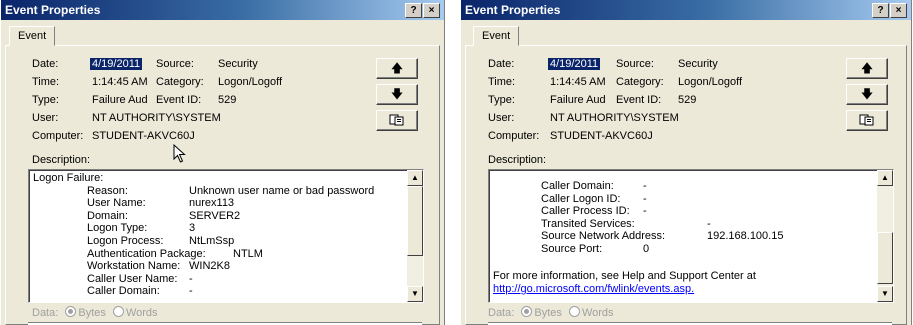 The image size is (913, 325). What do you see at coordinates (588, 223) in the screenshot?
I see `description-line-label: Transited Services:` at bounding box center [588, 223].